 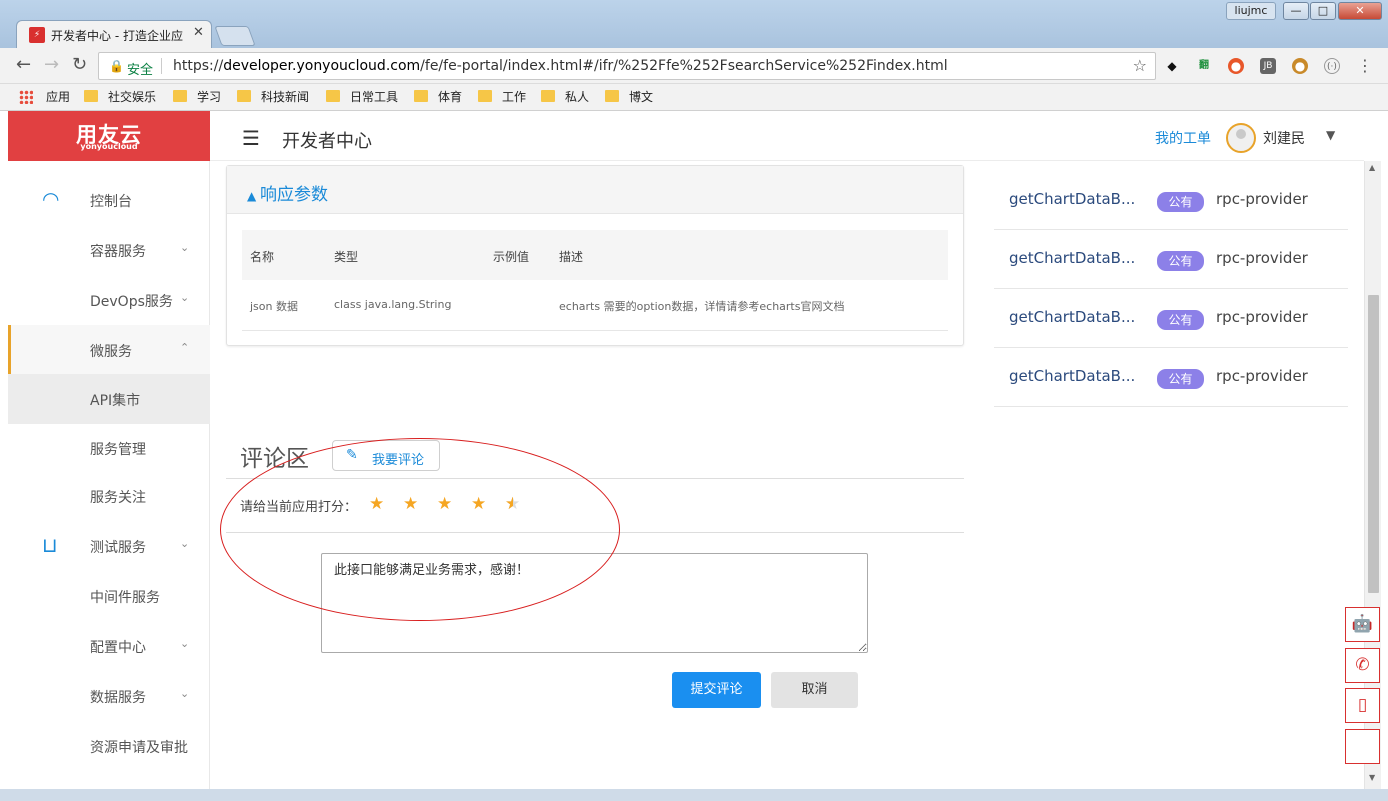 I want to click on chevron-up-icon: ⌃, so click(x=185, y=347).